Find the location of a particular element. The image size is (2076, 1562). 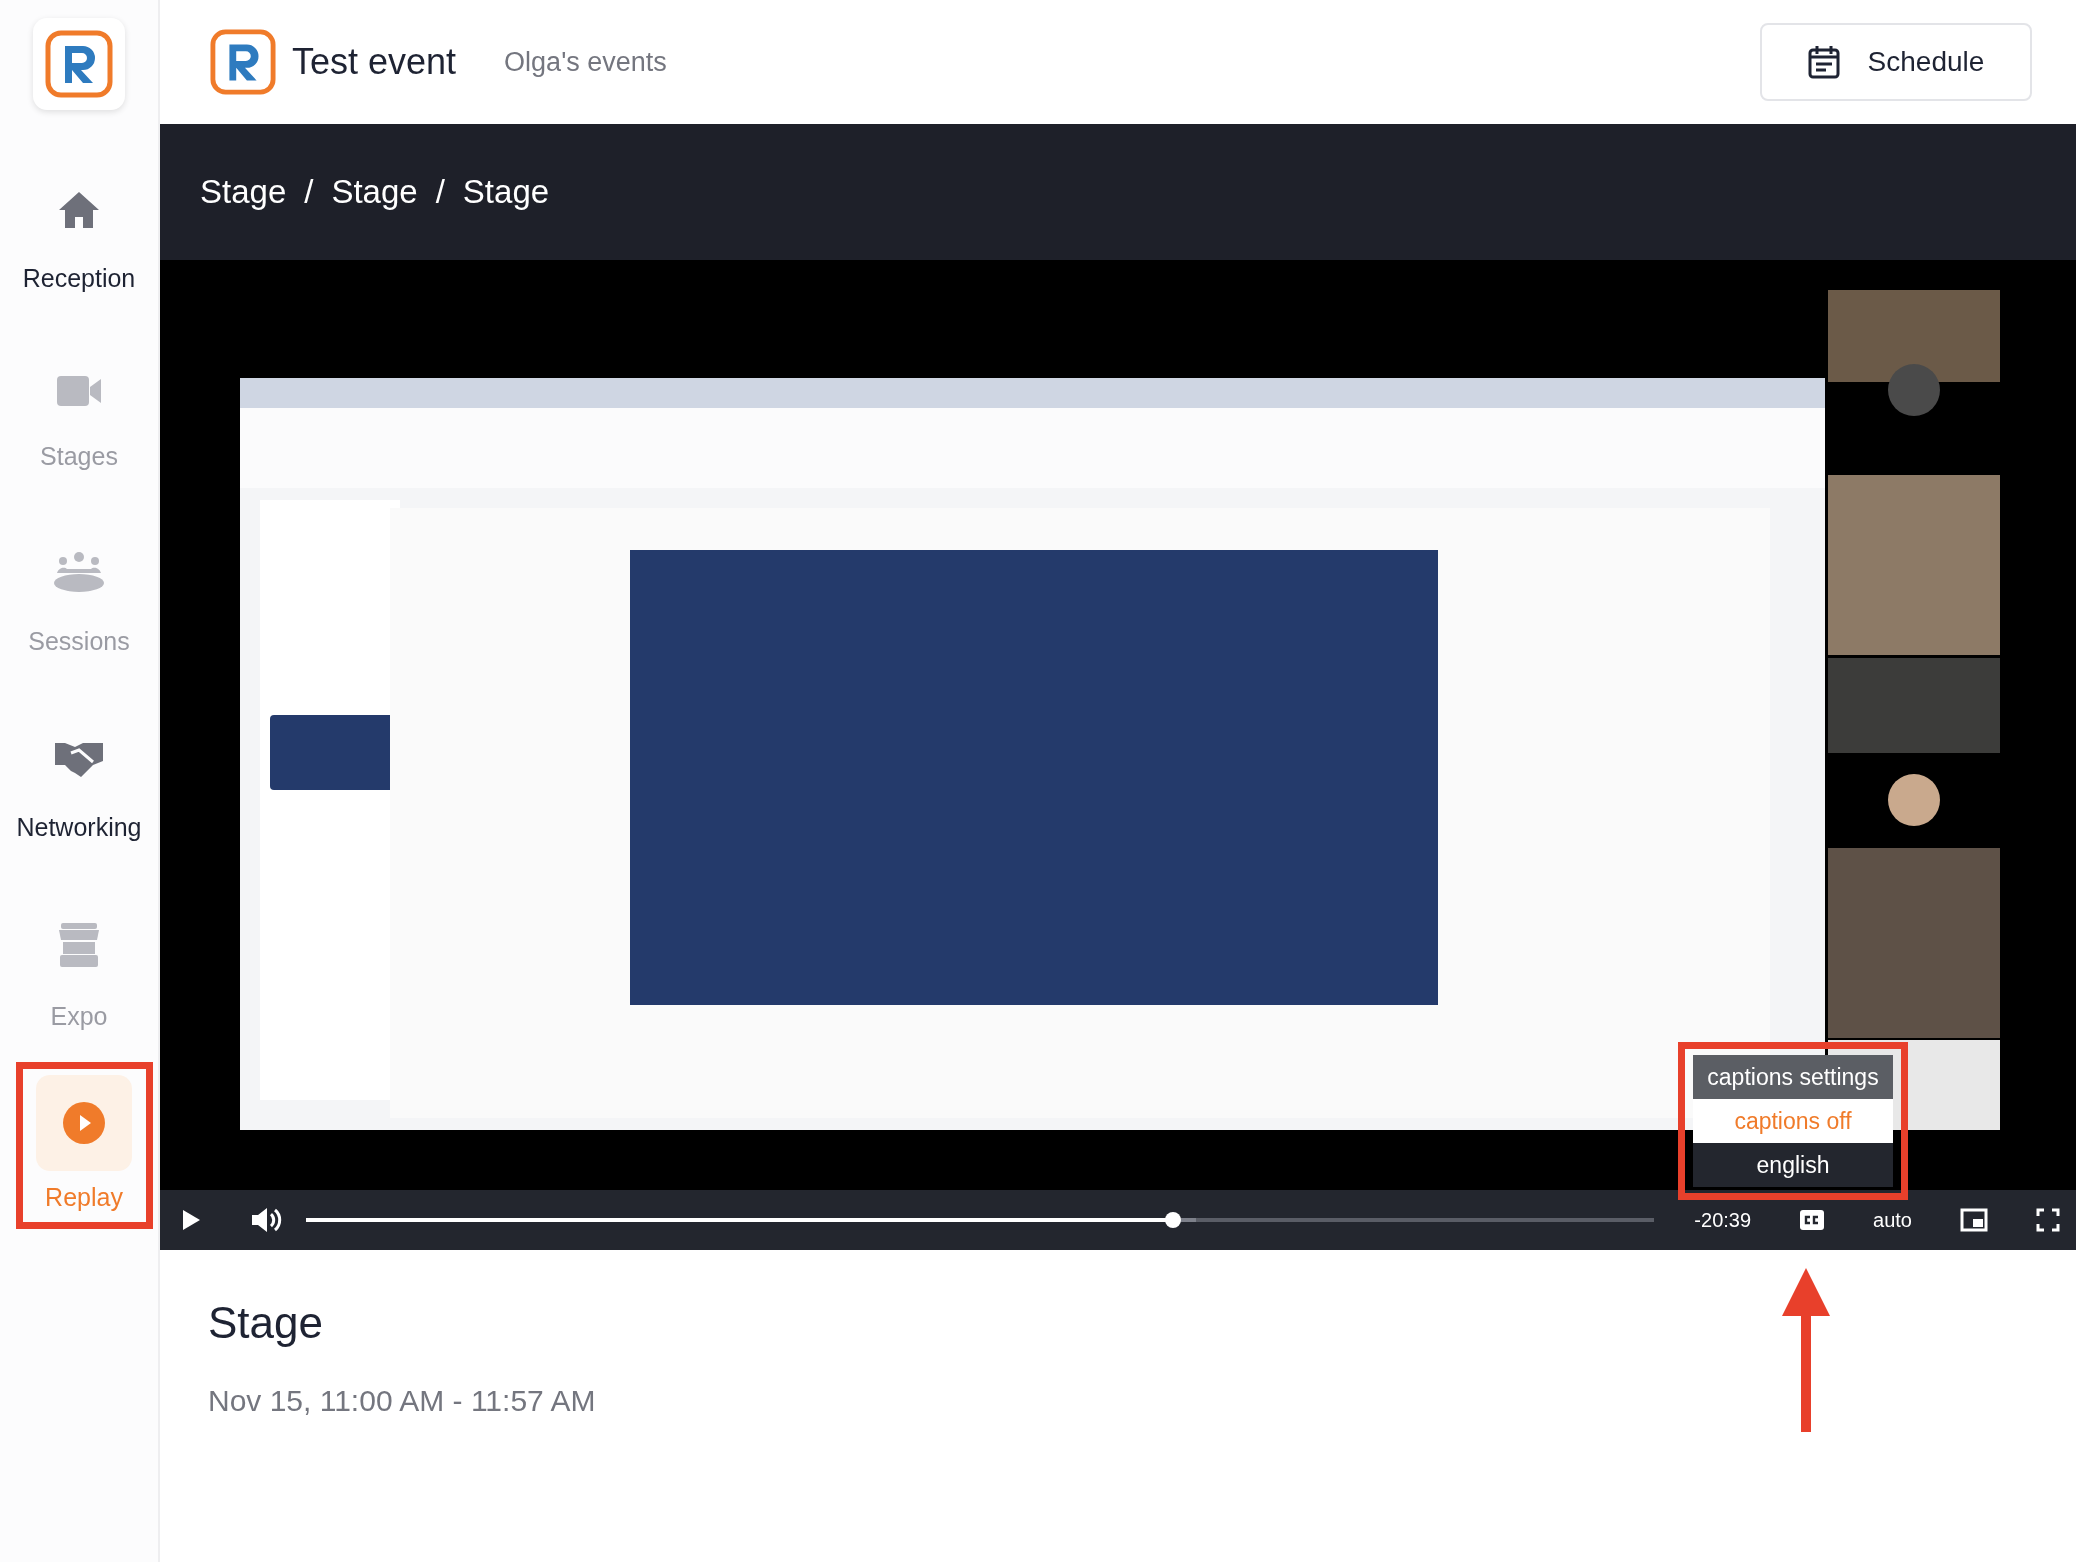

quality-button: auto is located at coordinates (1892, 1220).